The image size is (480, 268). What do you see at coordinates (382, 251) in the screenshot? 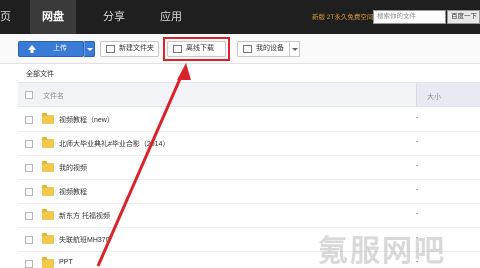
I see `watermark: 氪服网吧` at bounding box center [382, 251].